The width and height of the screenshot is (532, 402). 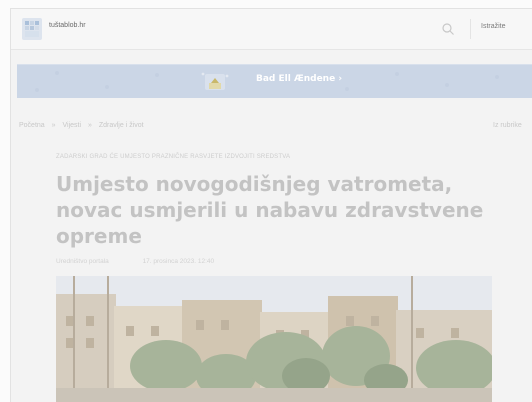 I want to click on article-author: Uredništvo portala, so click(x=82, y=261).